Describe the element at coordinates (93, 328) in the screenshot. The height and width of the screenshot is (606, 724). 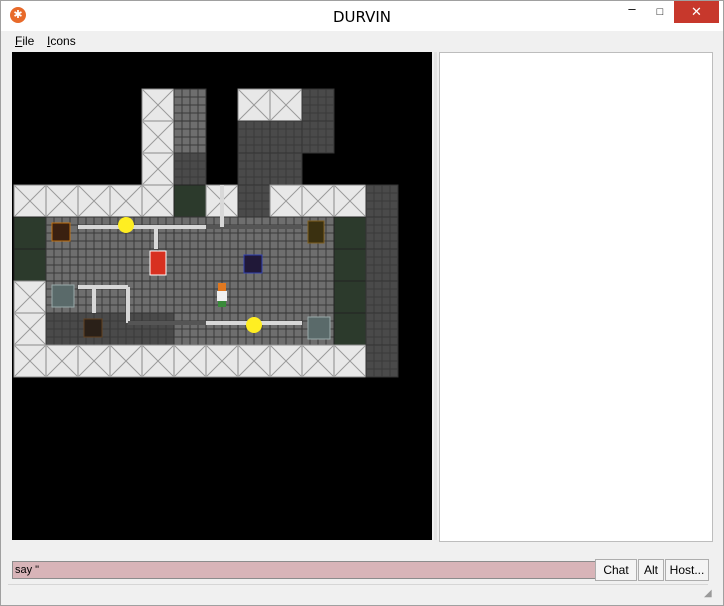
I see `floor-hatch-icon` at that location.